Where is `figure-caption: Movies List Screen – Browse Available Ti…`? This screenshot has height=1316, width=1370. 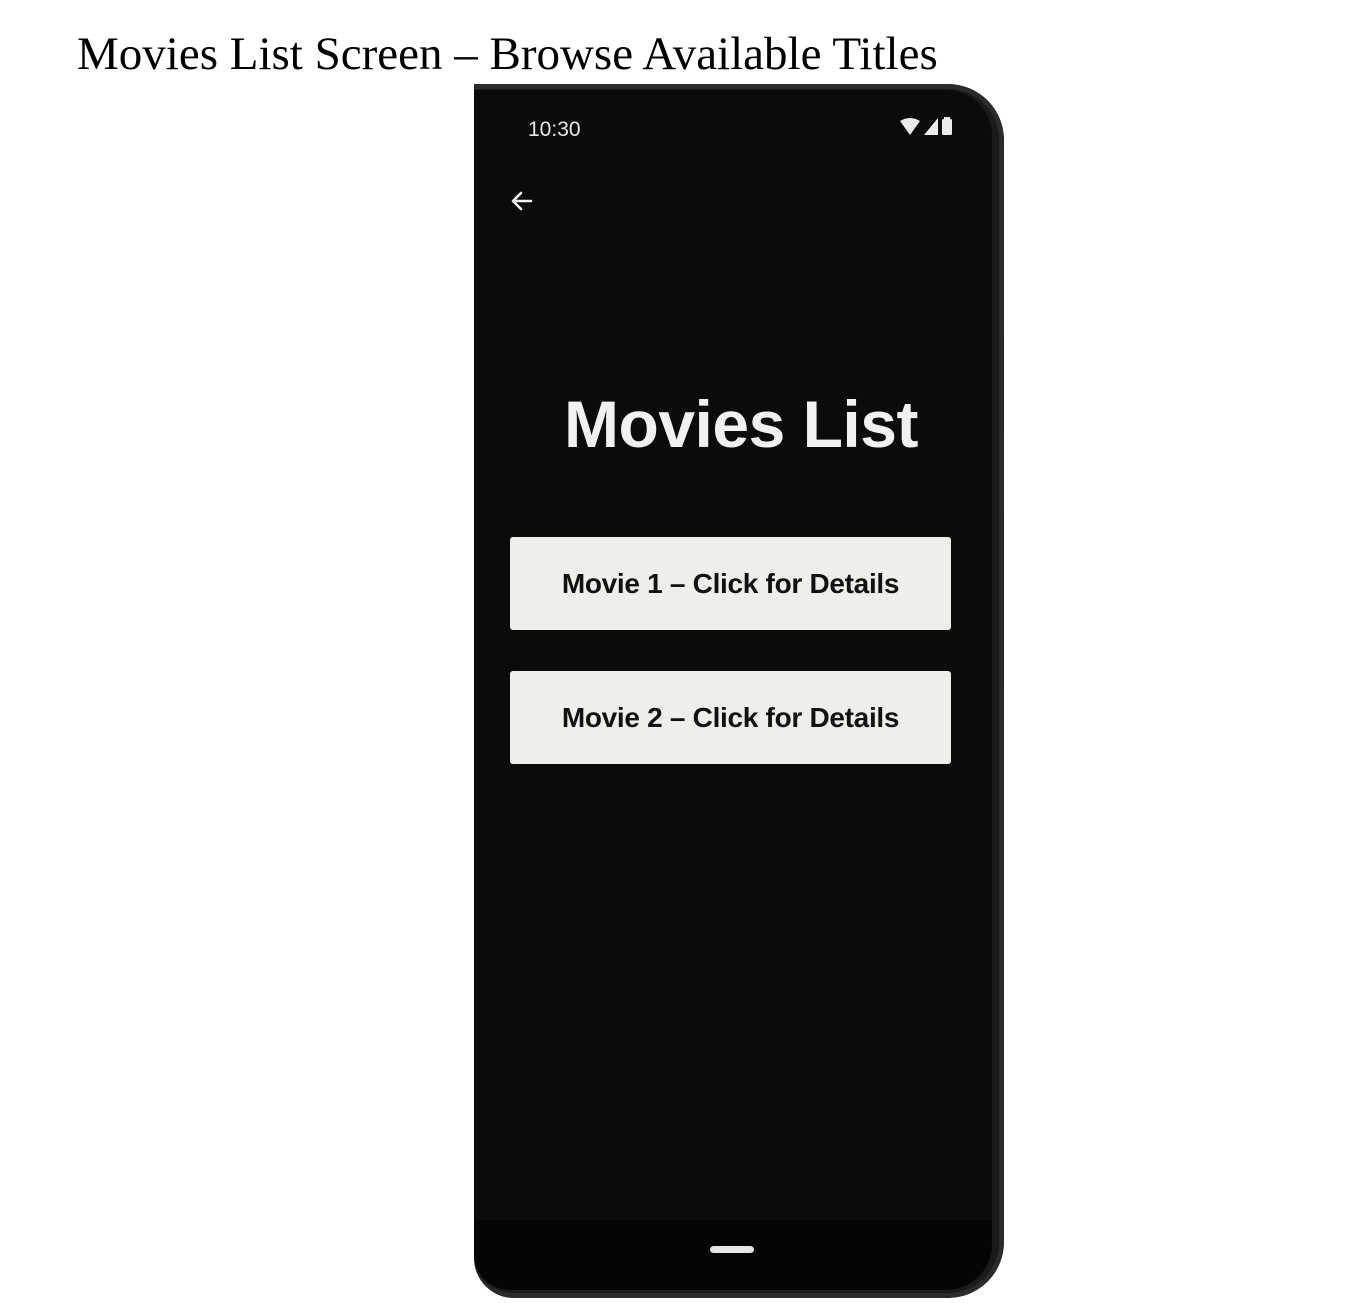
figure-caption: Movies List Screen – Browse Available Ti… is located at coordinates (507, 54).